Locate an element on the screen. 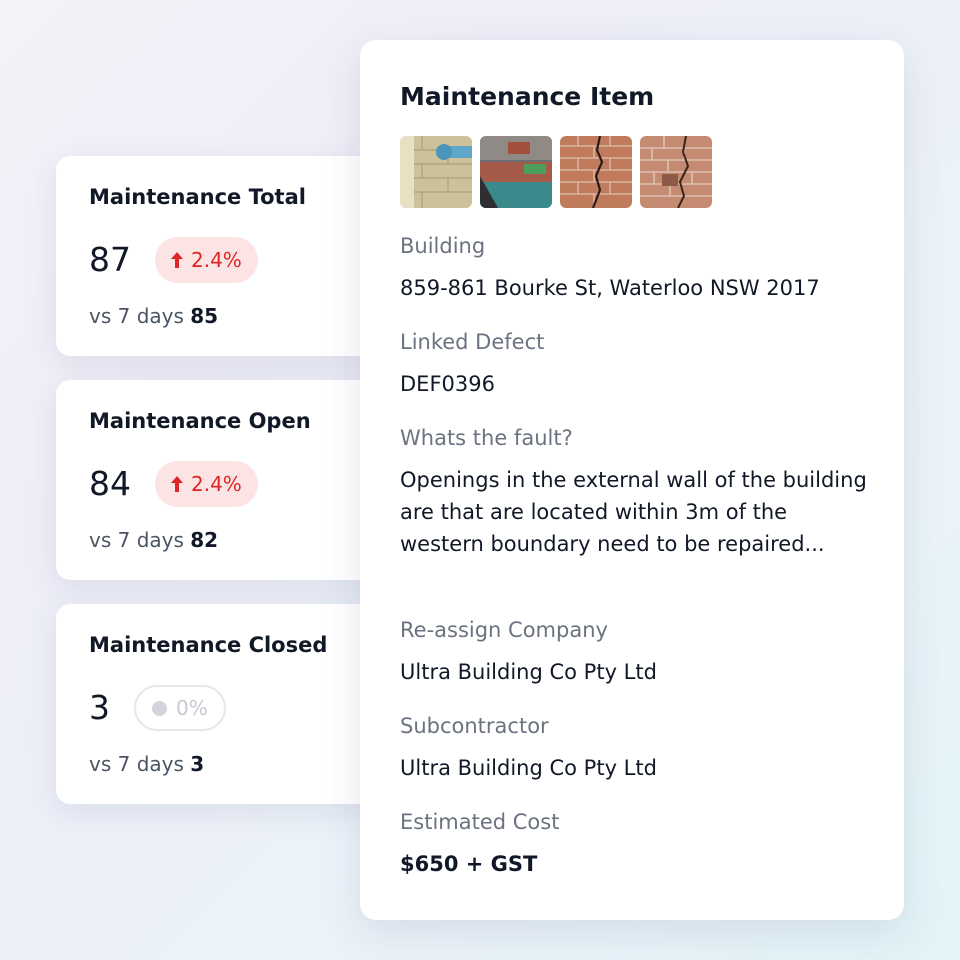 This screenshot has width=960, height=960. estimated-cost-value: $650 + GST is located at coordinates (469, 864).